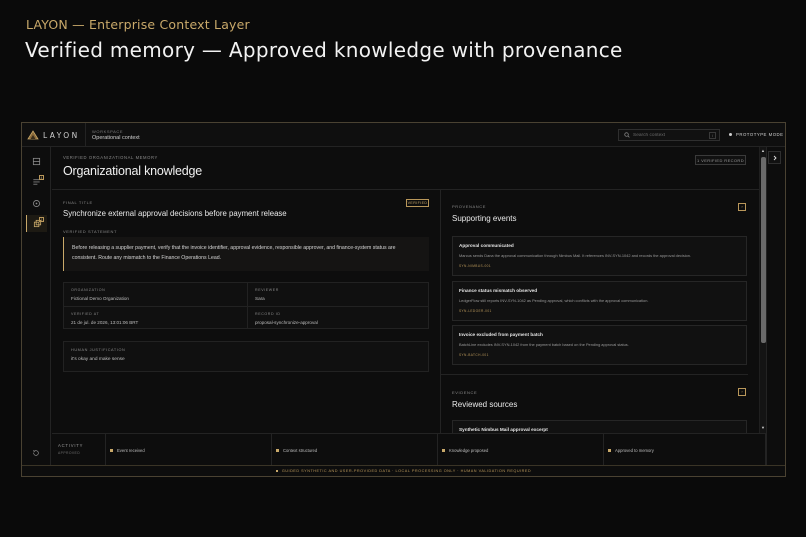  Describe the element at coordinates (484, 218) in the screenshot. I see `provenance-title: Supporting events` at that location.